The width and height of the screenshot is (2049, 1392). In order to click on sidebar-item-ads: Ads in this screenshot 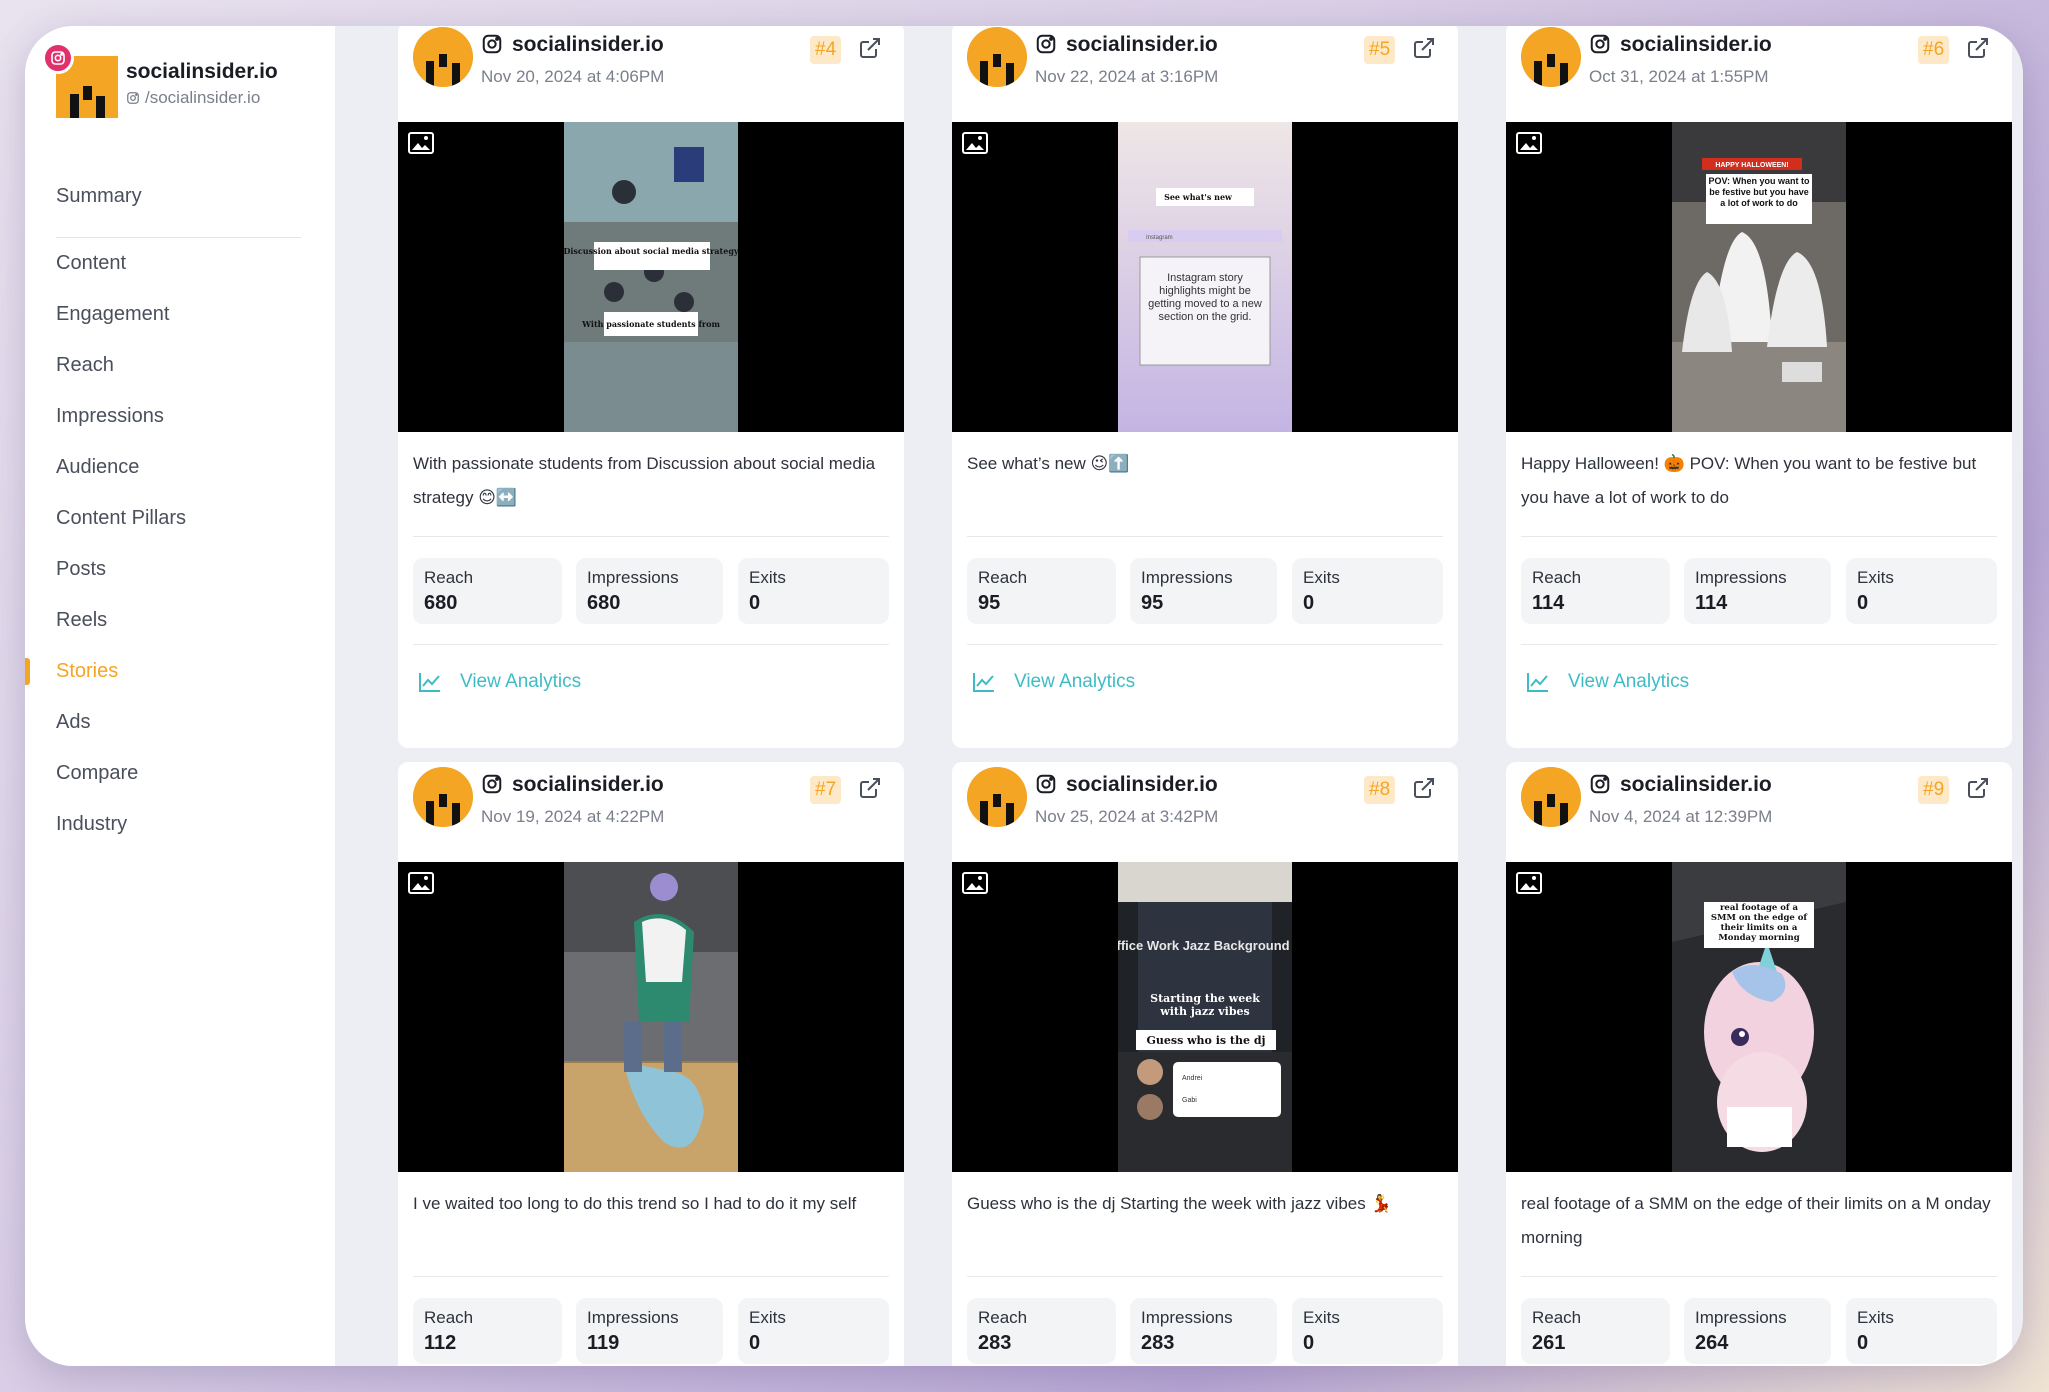, I will do `click(180, 722)`.